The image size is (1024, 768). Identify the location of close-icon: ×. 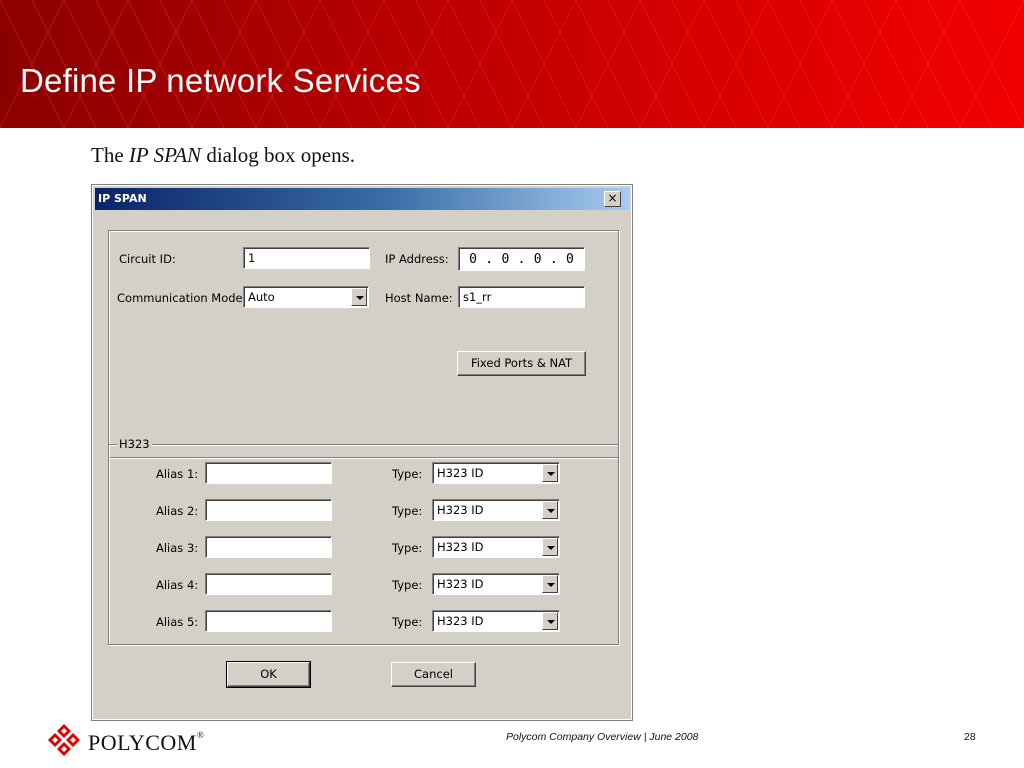
(612, 198).